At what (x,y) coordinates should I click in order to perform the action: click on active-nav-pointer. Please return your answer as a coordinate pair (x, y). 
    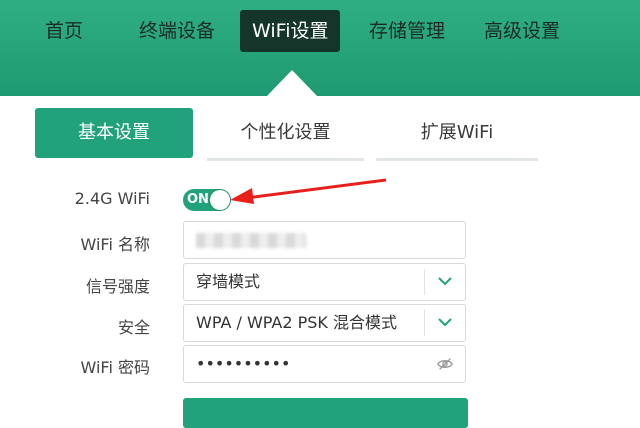
    Looking at the image, I should click on (292, 83).